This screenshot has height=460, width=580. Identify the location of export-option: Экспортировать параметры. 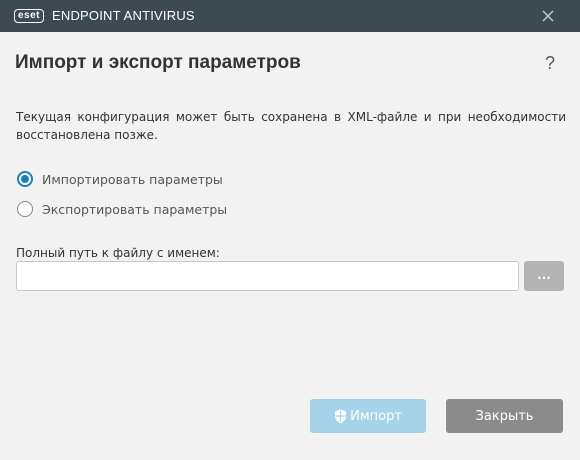
(122, 209).